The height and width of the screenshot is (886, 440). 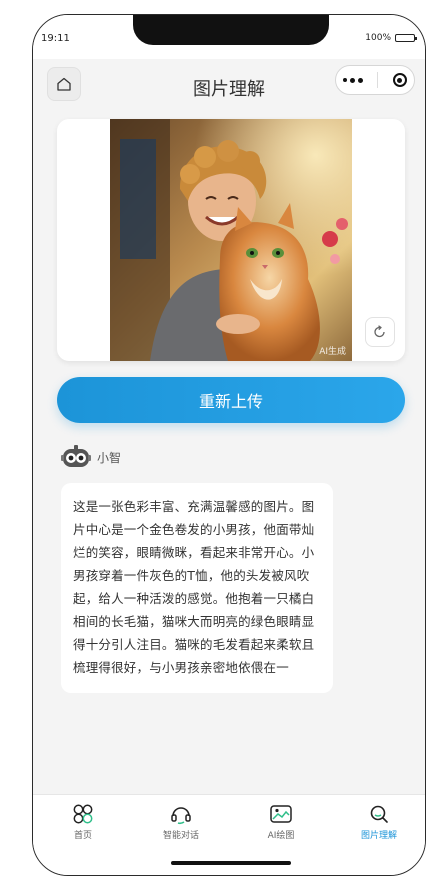 I want to click on rotate-button, so click(x=380, y=332).